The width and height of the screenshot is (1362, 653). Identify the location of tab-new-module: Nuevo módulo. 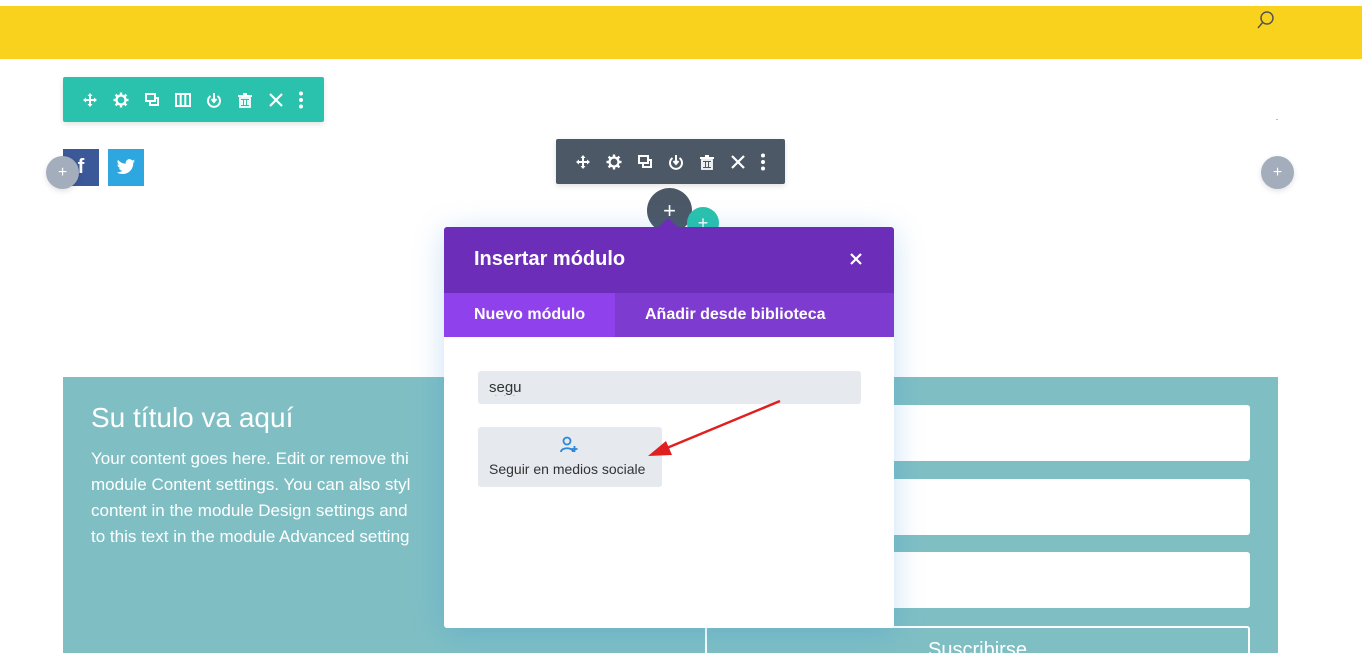
(529, 315).